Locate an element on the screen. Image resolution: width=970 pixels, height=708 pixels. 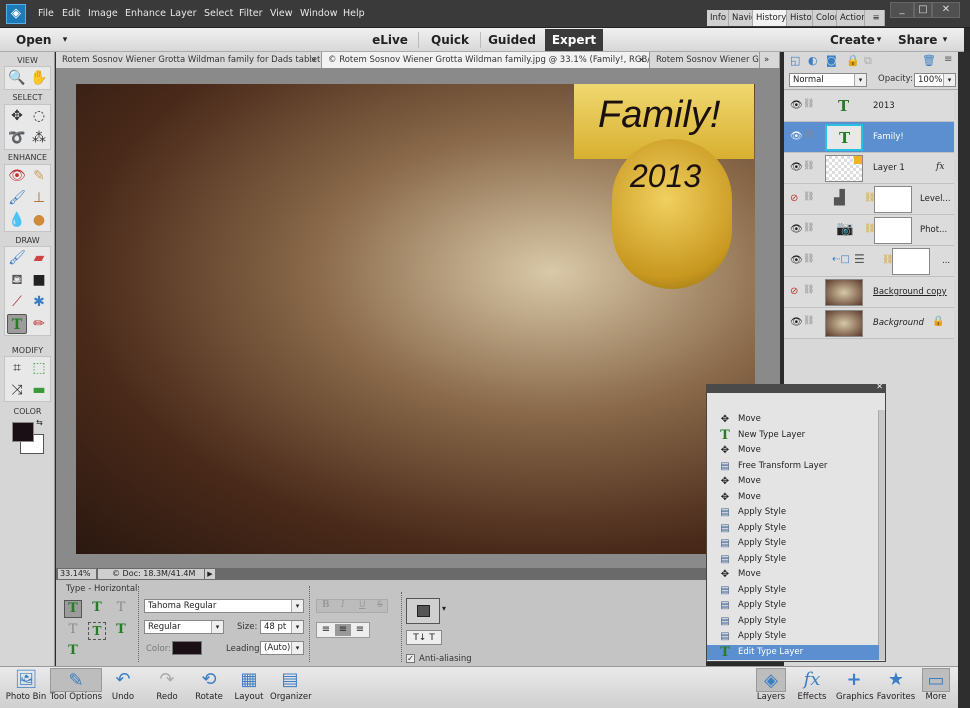
paint-bucket-tool-icon: ⛾ is located at coordinates (17, 280).